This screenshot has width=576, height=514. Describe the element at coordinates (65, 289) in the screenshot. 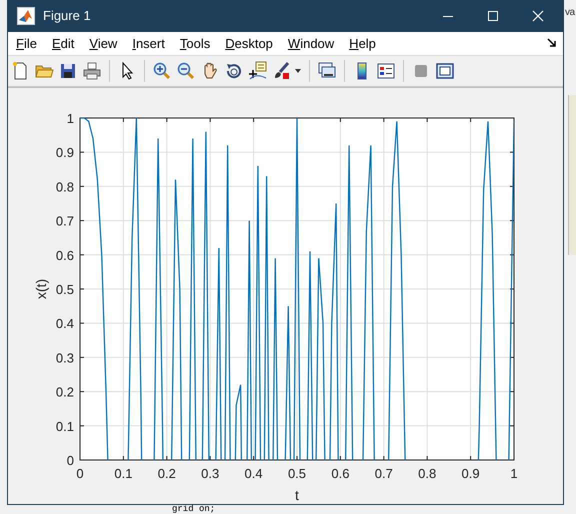

I see `y-tick-label: 0.5` at that location.